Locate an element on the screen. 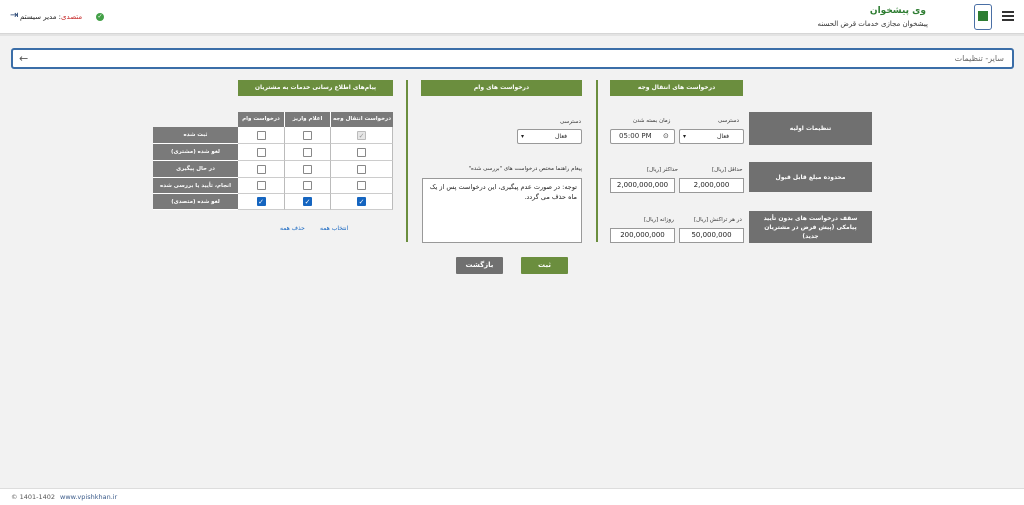  bank-icon is located at coordinates (983, 16).